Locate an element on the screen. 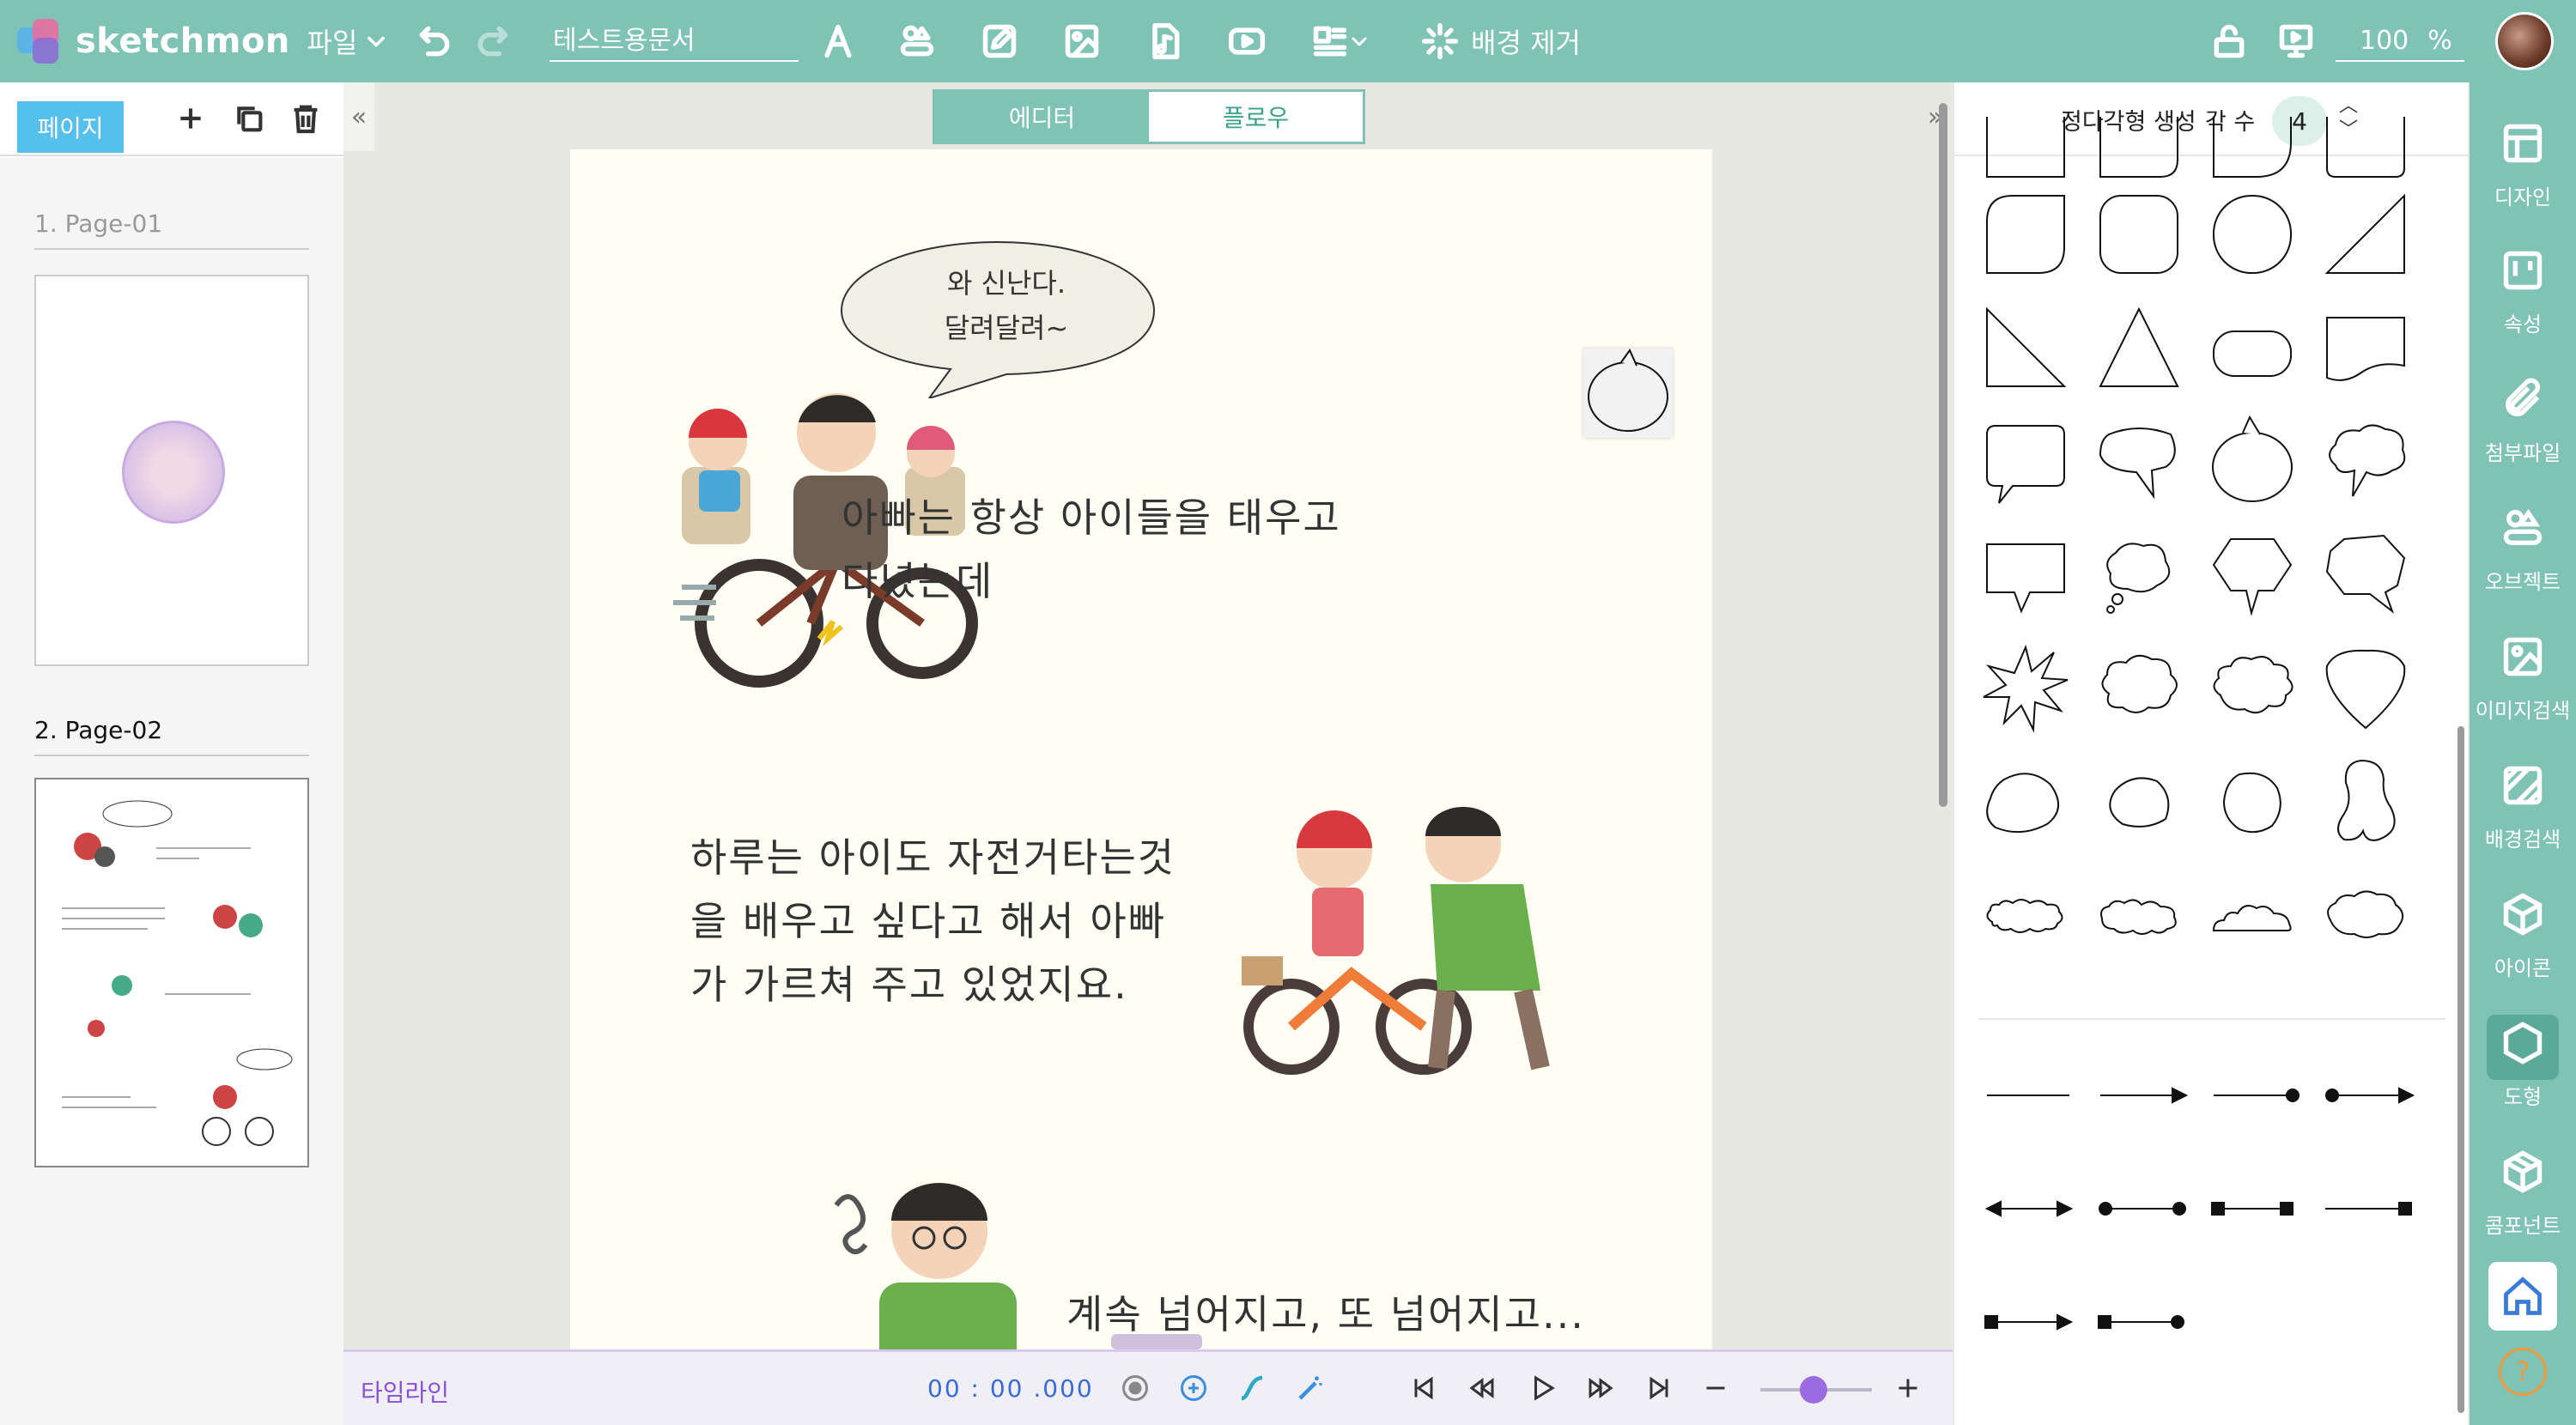 The height and width of the screenshot is (1425, 2576). user-avatar is located at coordinates (2524, 41).